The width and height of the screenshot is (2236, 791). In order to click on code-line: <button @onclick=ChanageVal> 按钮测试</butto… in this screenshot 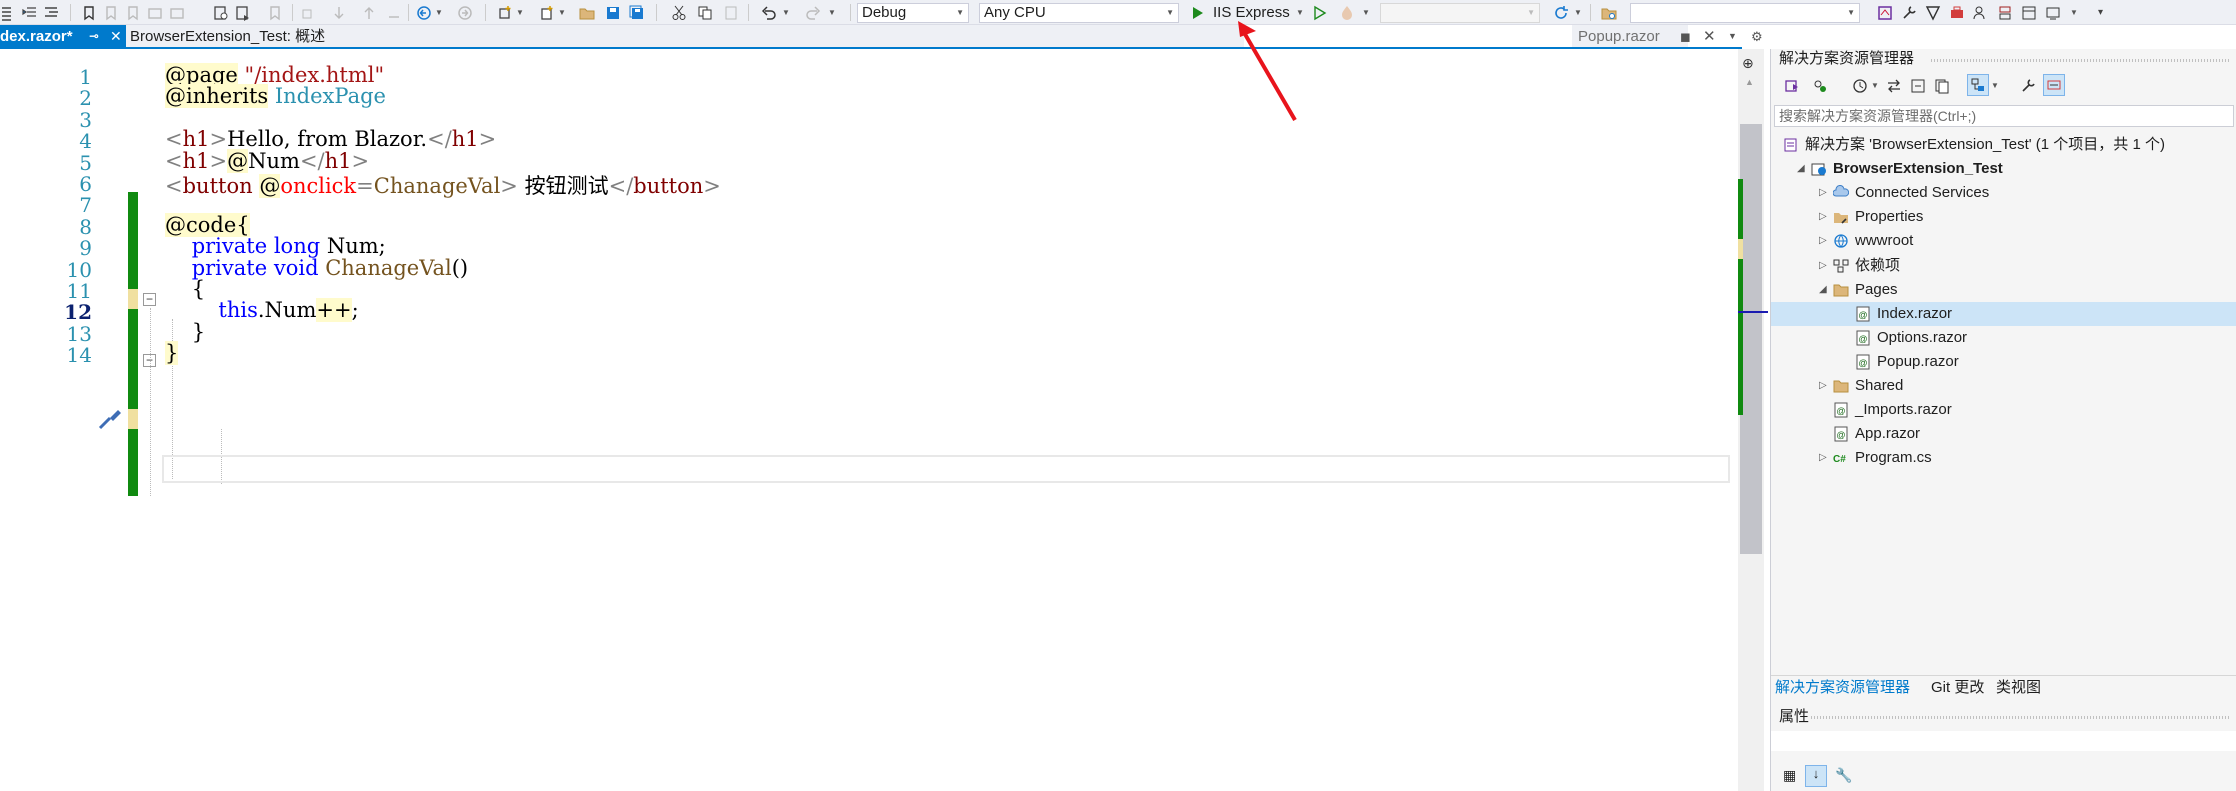, I will do `click(443, 185)`.